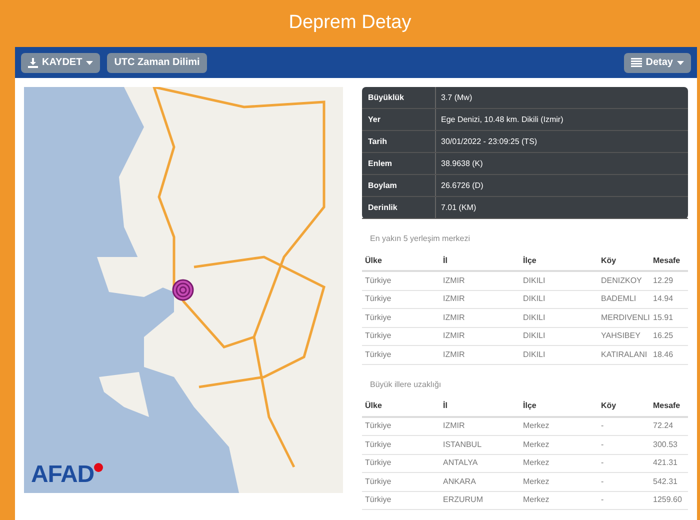  Describe the element at coordinates (461, 164) in the screenshot. I see `detail-value: 38.9638 (K)` at that location.